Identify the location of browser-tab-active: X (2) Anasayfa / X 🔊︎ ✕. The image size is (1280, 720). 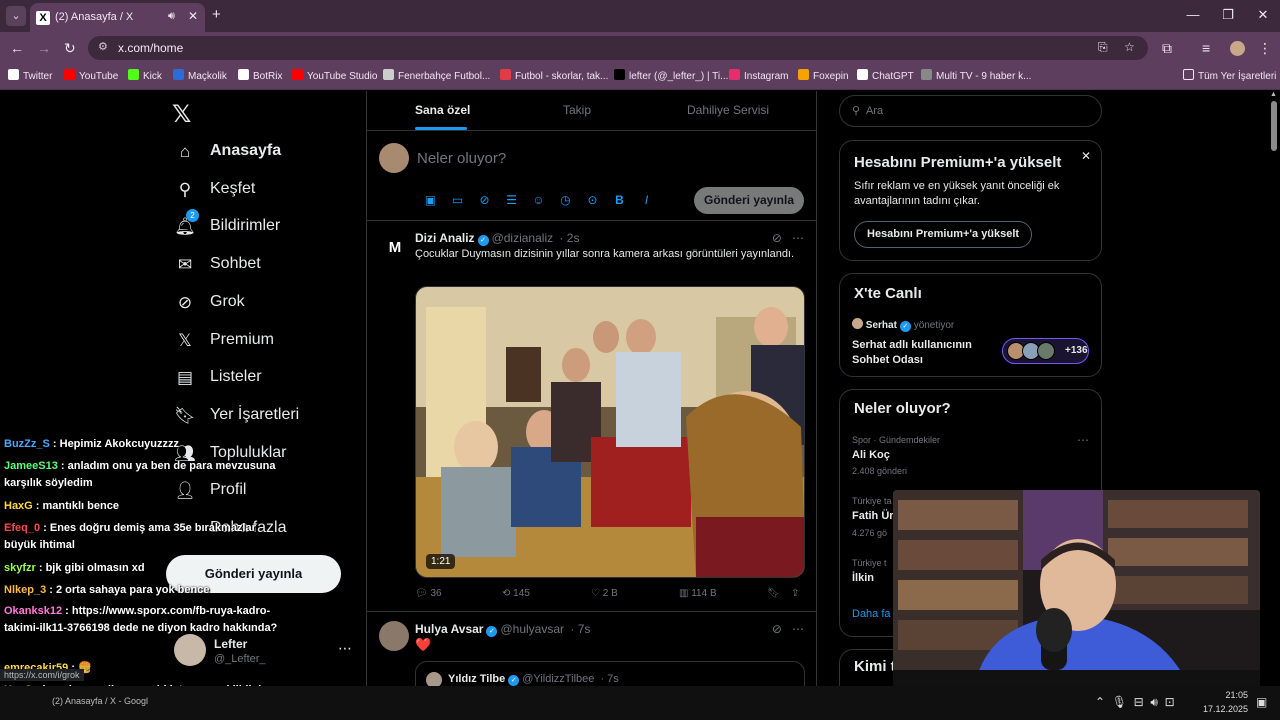
(117, 17).